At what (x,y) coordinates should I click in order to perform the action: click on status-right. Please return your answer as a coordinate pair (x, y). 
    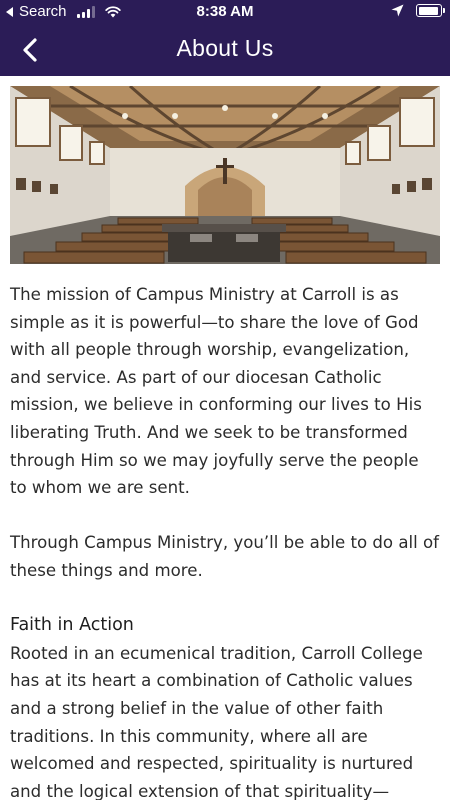
    Looking at the image, I should click on (418, 10).